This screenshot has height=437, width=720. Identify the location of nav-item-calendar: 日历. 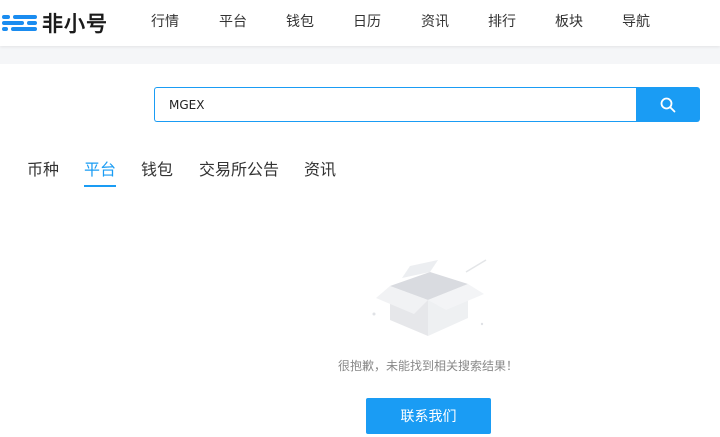
(367, 22).